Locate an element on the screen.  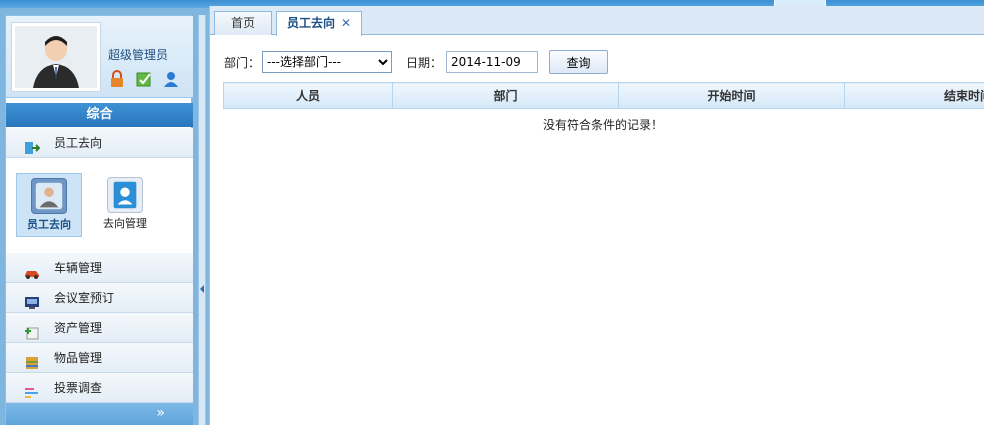
tile-label: 去向管理 is located at coordinates (125, 223).